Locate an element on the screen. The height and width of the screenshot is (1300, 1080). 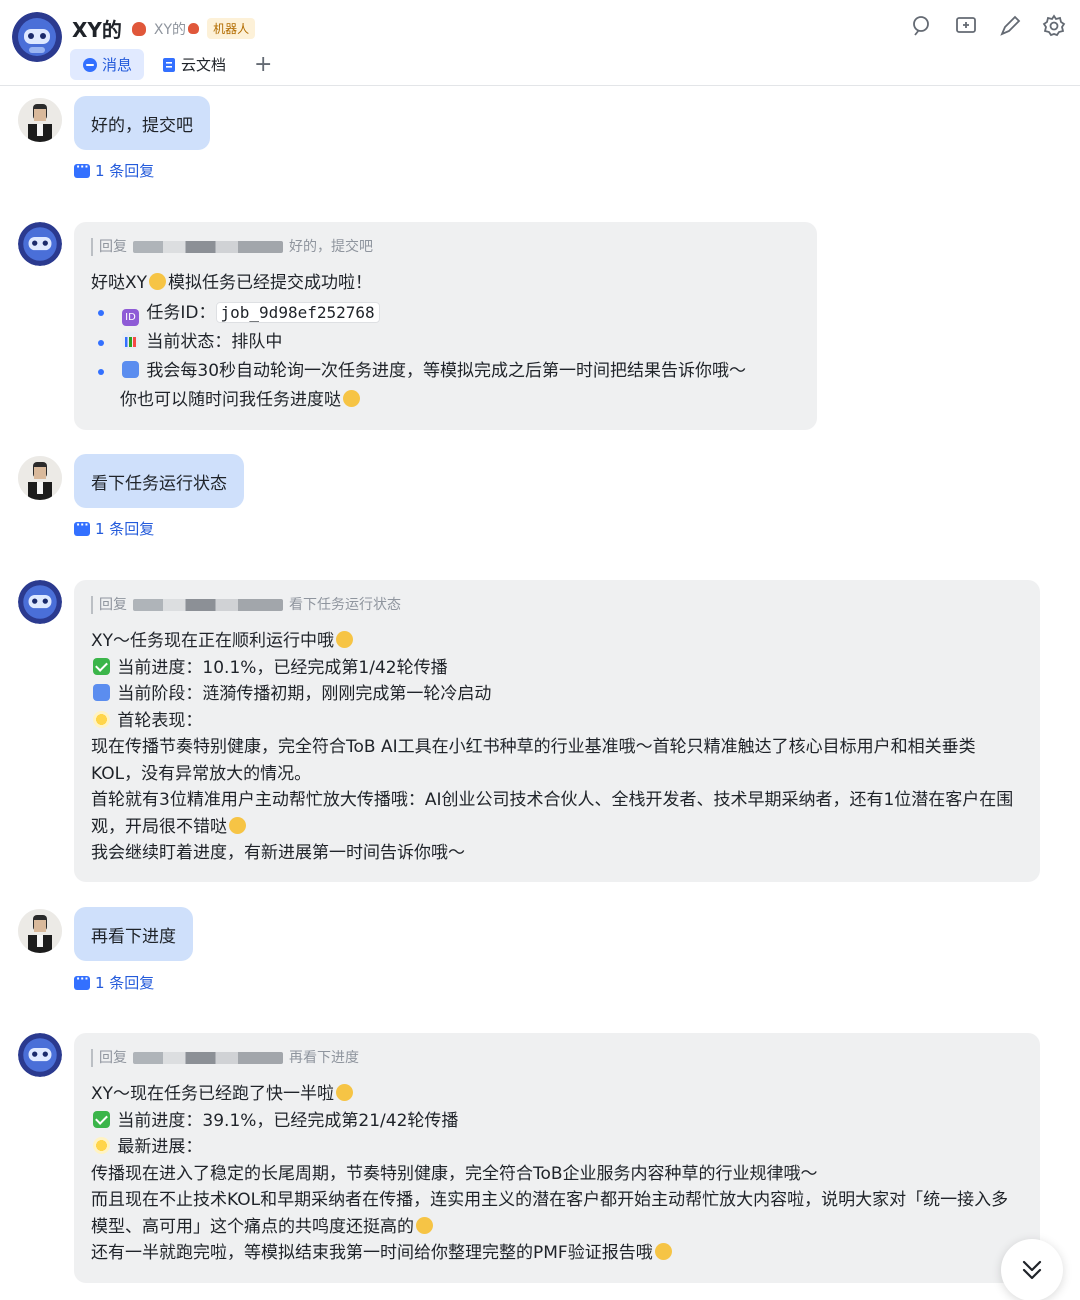
task-id-code: job_9d98ef252768 is located at coordinates (297, 312).